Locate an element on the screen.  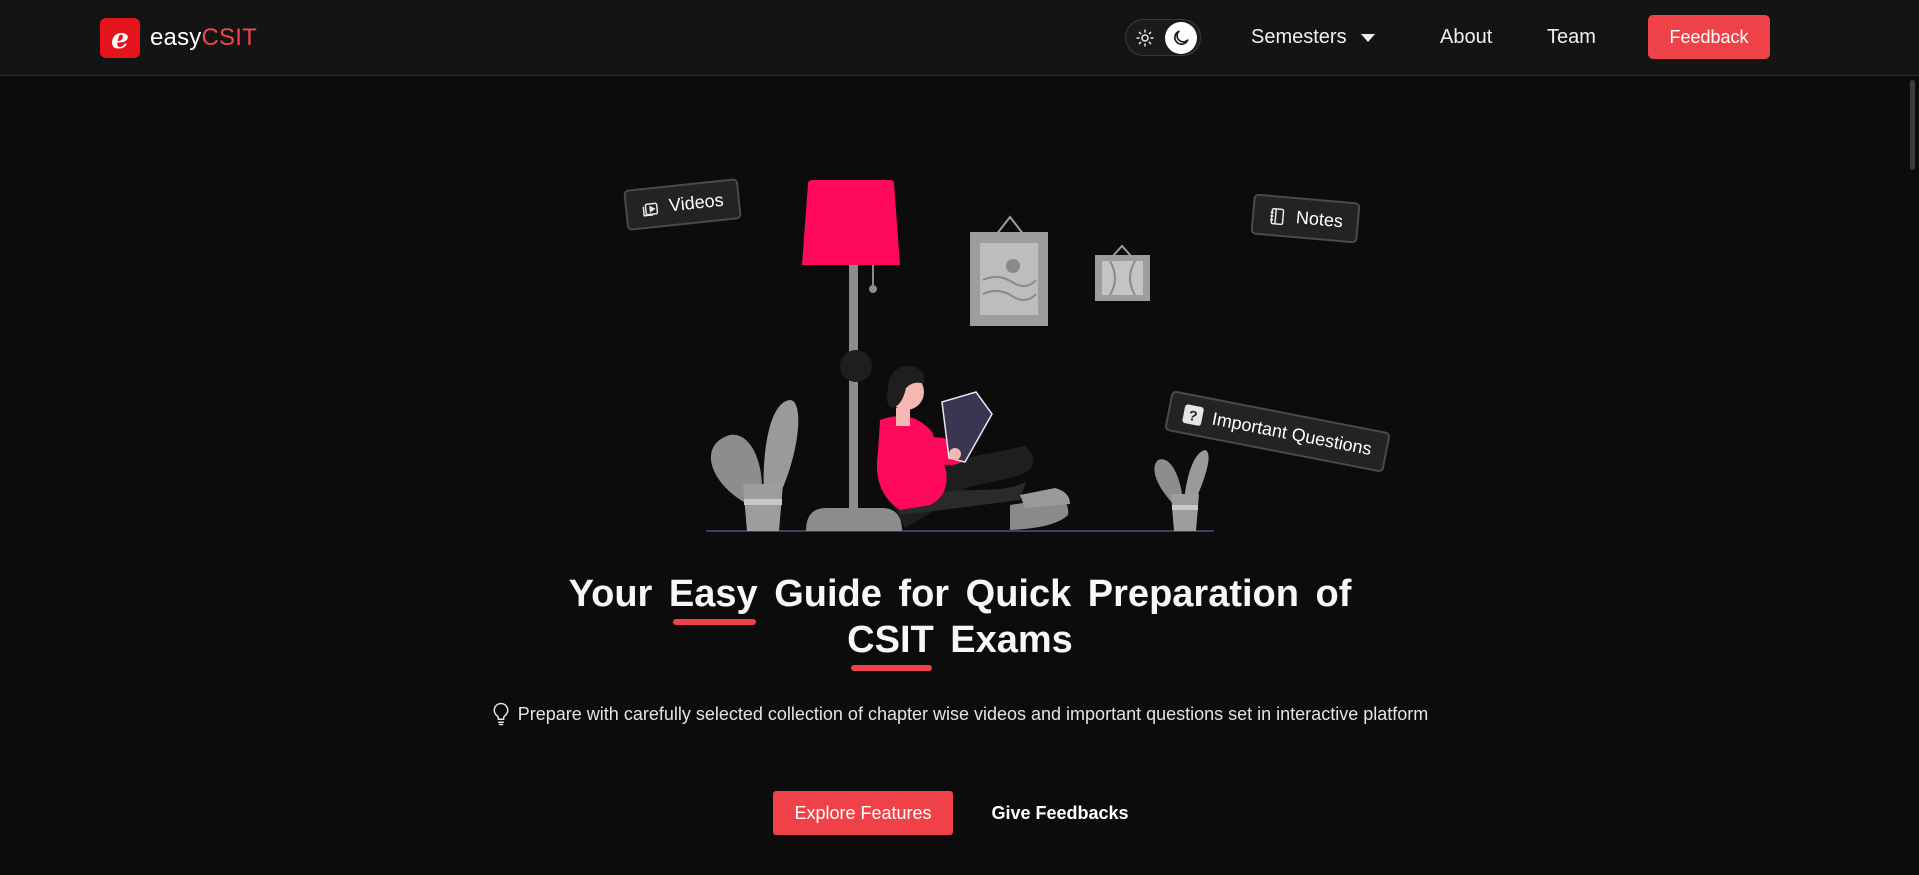
moon-icon is located at coordinates (1181, 37).